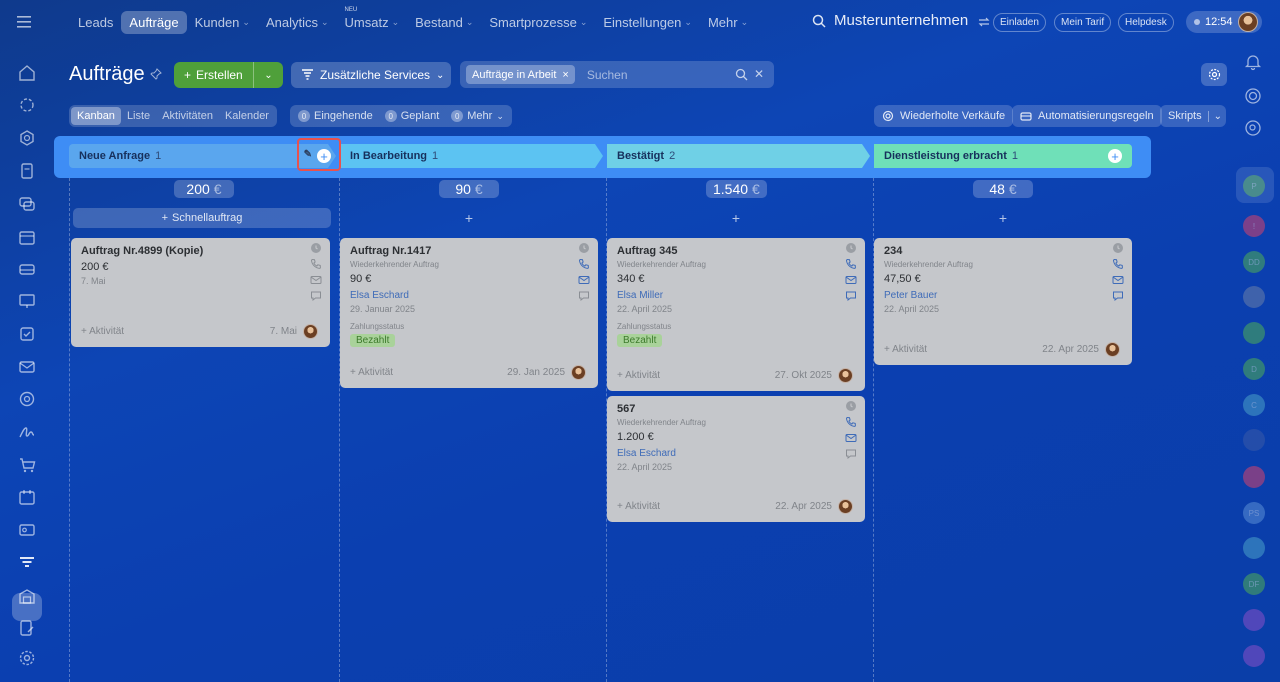 This screenshot has width=1280, height=682. Describe the element at coordinates (26, 22) in the screenshot. I see `hamburger-menu-icon` at that location.